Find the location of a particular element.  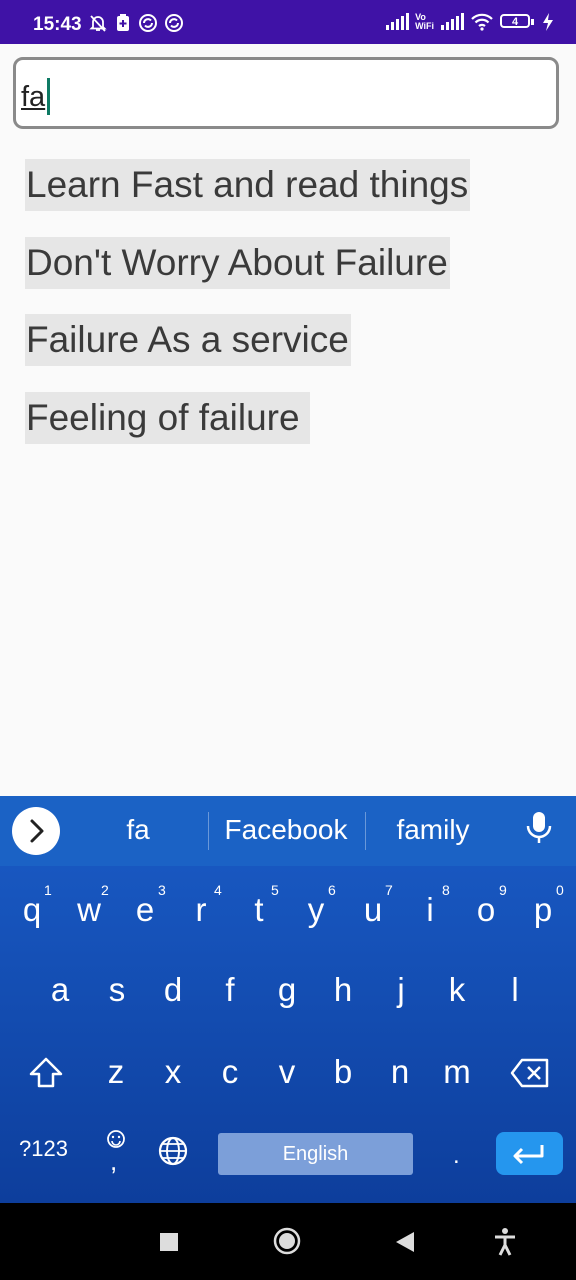

navigation-bar is located at coordinates (288, 1241).